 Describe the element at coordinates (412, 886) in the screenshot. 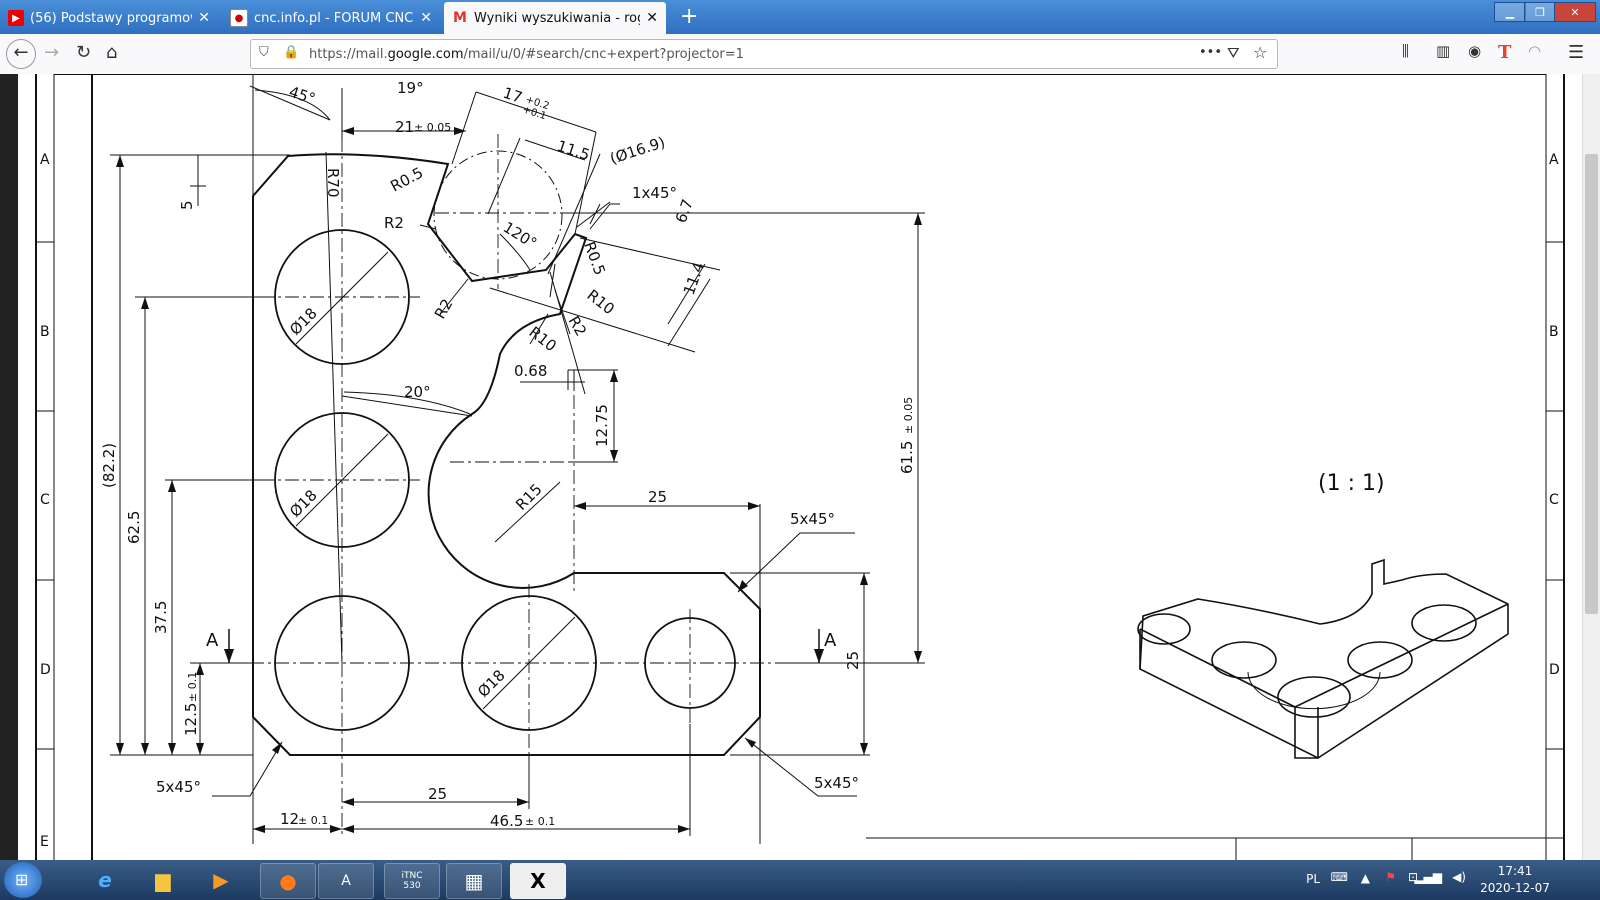

I see `itnc-number: 530` at that location.